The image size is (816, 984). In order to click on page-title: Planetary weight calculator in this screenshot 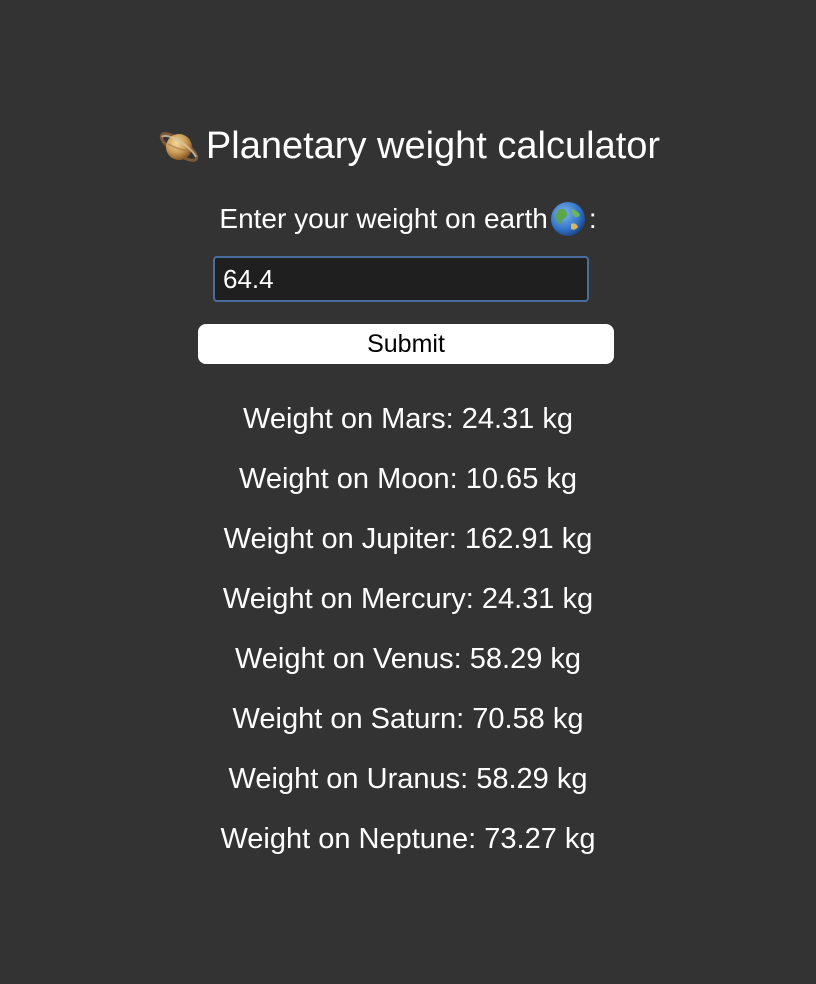, I will do `click(408, 146)`.